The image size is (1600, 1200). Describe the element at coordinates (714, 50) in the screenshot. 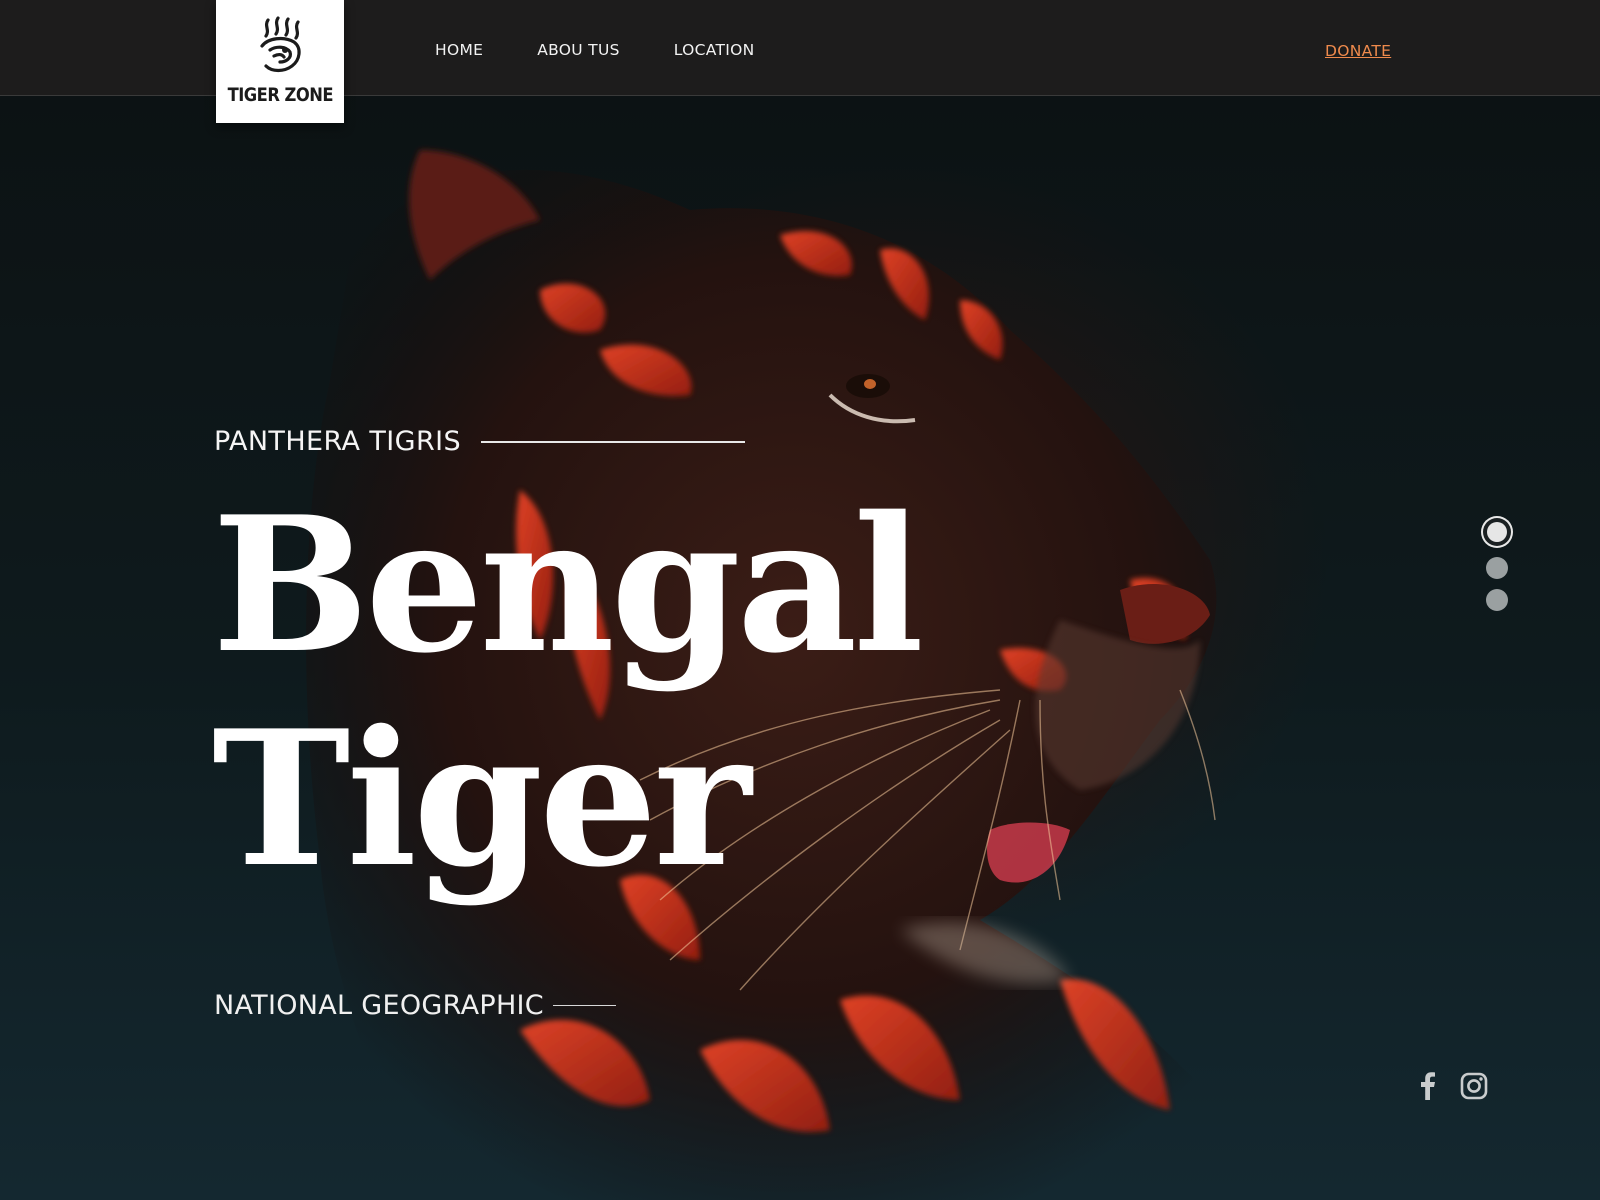

I see `nav-item-location: LOCATION` at that location.